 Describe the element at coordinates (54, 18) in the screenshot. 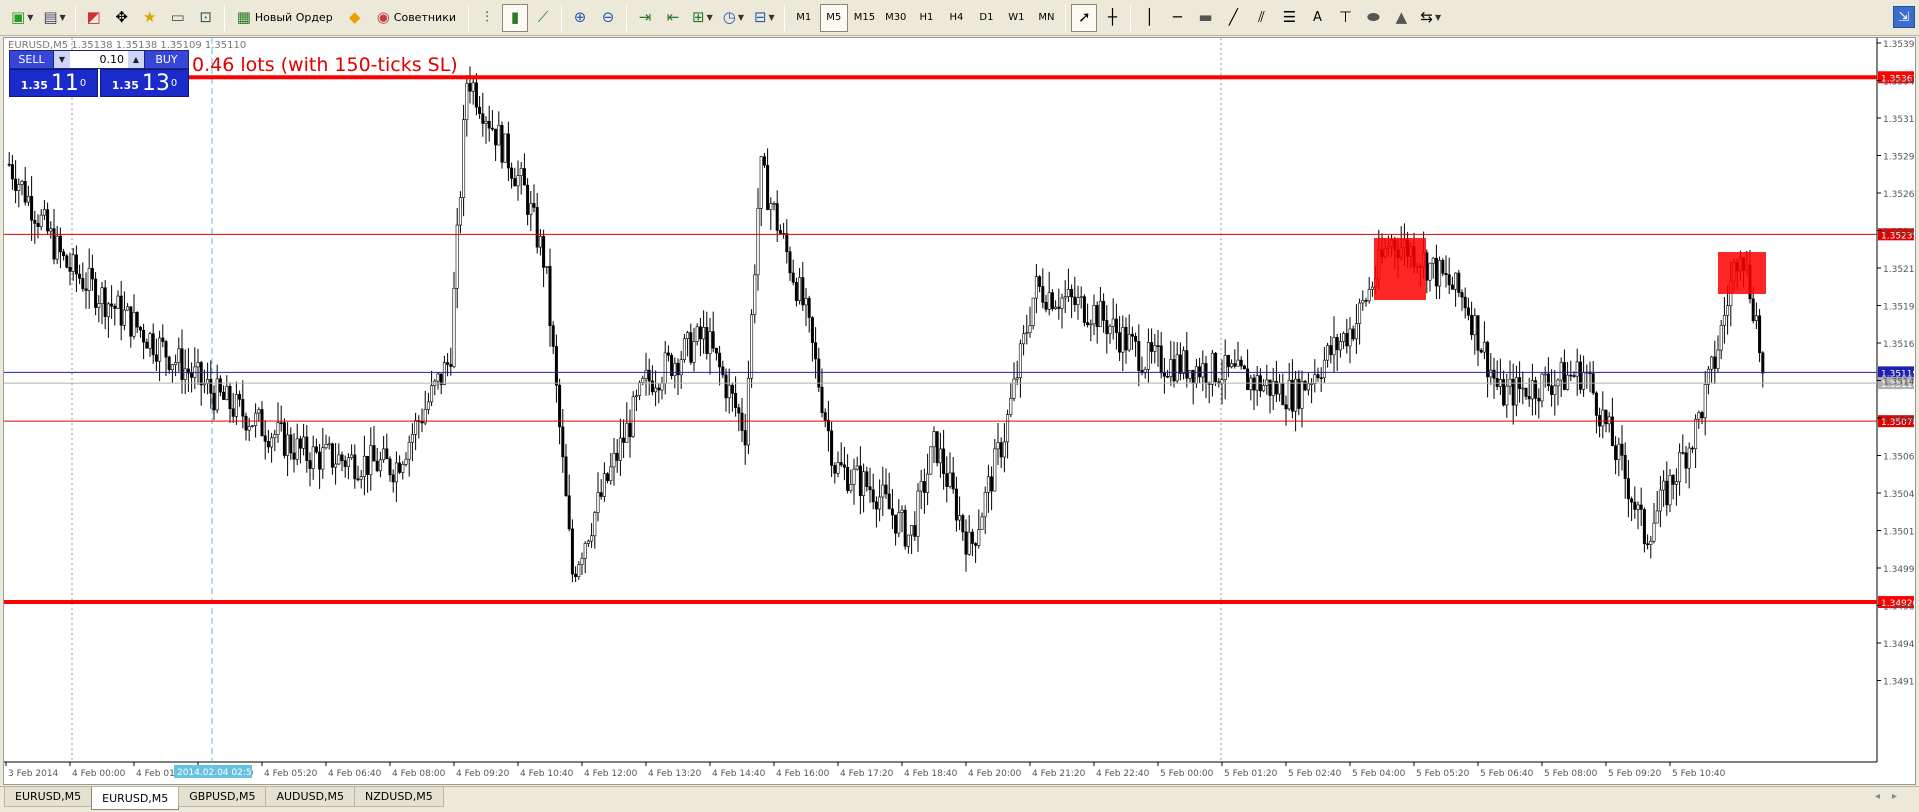

I see `profiles-button: ▤ ▼` at that location.